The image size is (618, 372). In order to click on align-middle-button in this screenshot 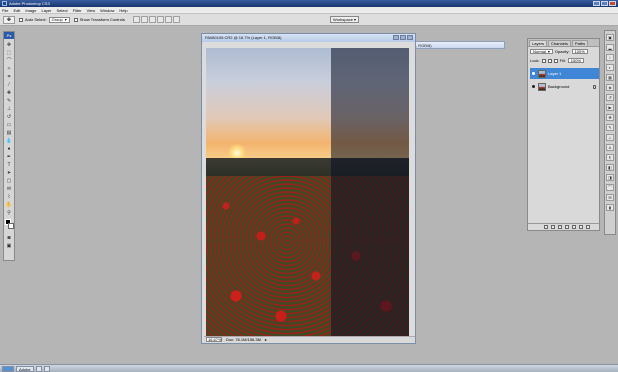, I will do `click(144, 19)`.